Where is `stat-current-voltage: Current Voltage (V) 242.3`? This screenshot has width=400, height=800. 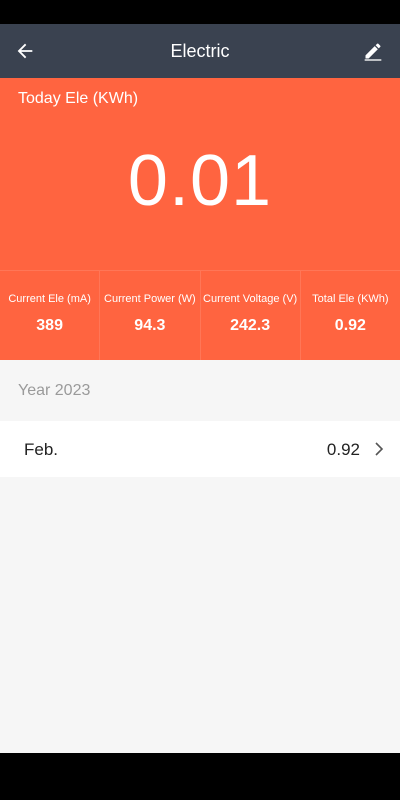 stat-current-voltage: Current Voltage (V) 242.3 is located at coordinates (251, 316).